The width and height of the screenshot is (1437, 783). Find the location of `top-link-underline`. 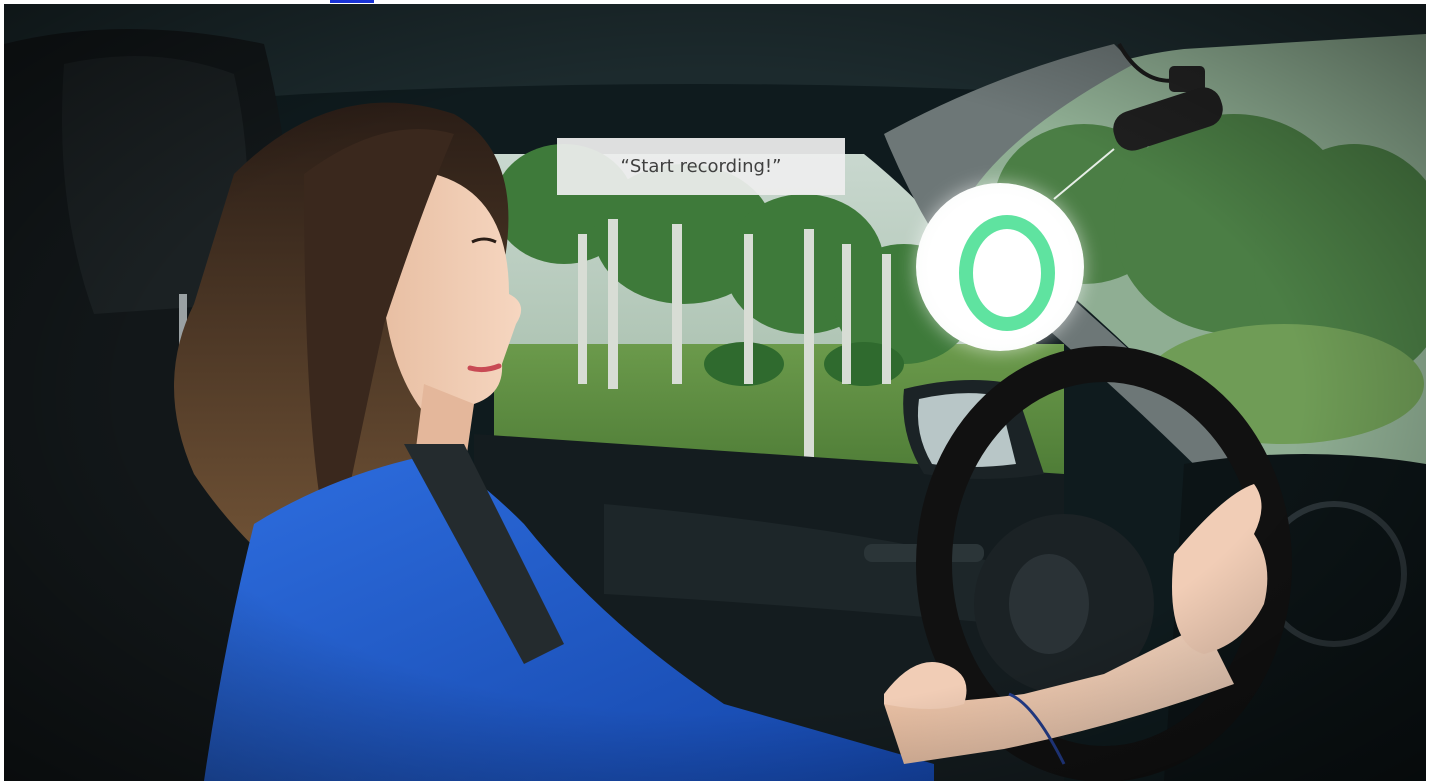

top-link-underline is located at coordinates (352, 1).